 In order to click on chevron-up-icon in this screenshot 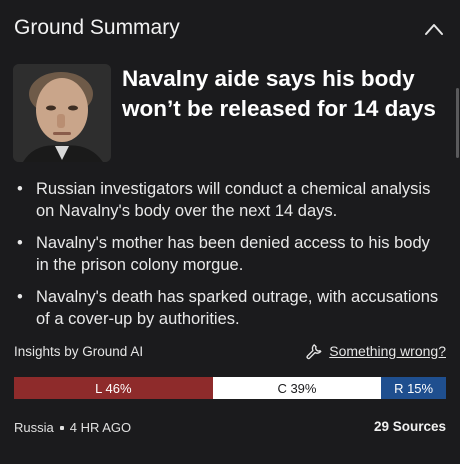, I will do `click(434, 29)`.